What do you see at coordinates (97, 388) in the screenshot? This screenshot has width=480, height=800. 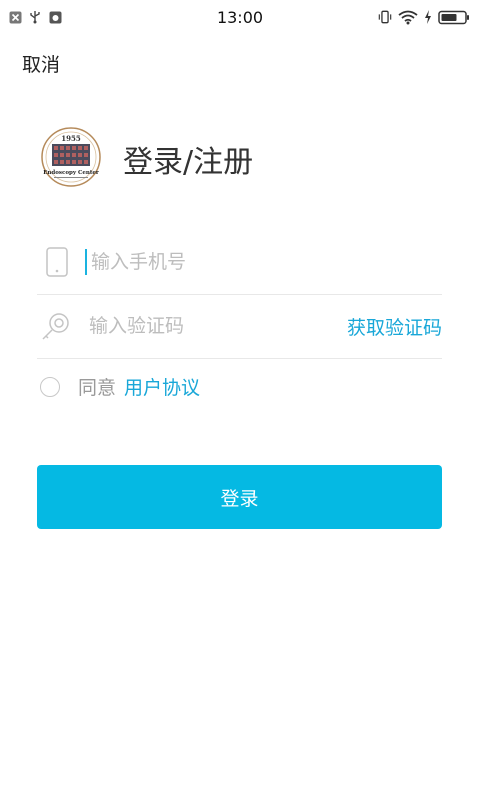 I see `agree-label: 同意` at bounding box center [97, 388].